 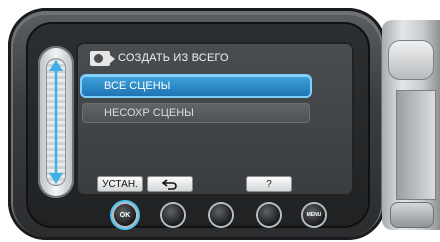 I want to click on ok-button: OK, so click(x=125, y=215).